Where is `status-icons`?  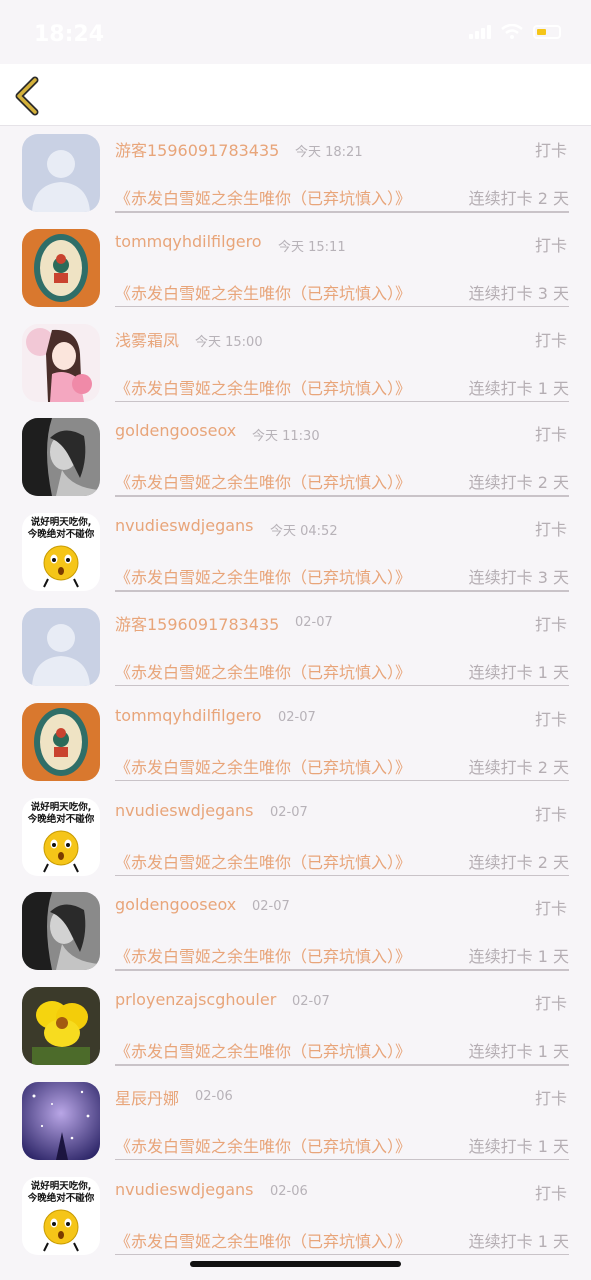
status-icons is located at coordinates (515, 32).